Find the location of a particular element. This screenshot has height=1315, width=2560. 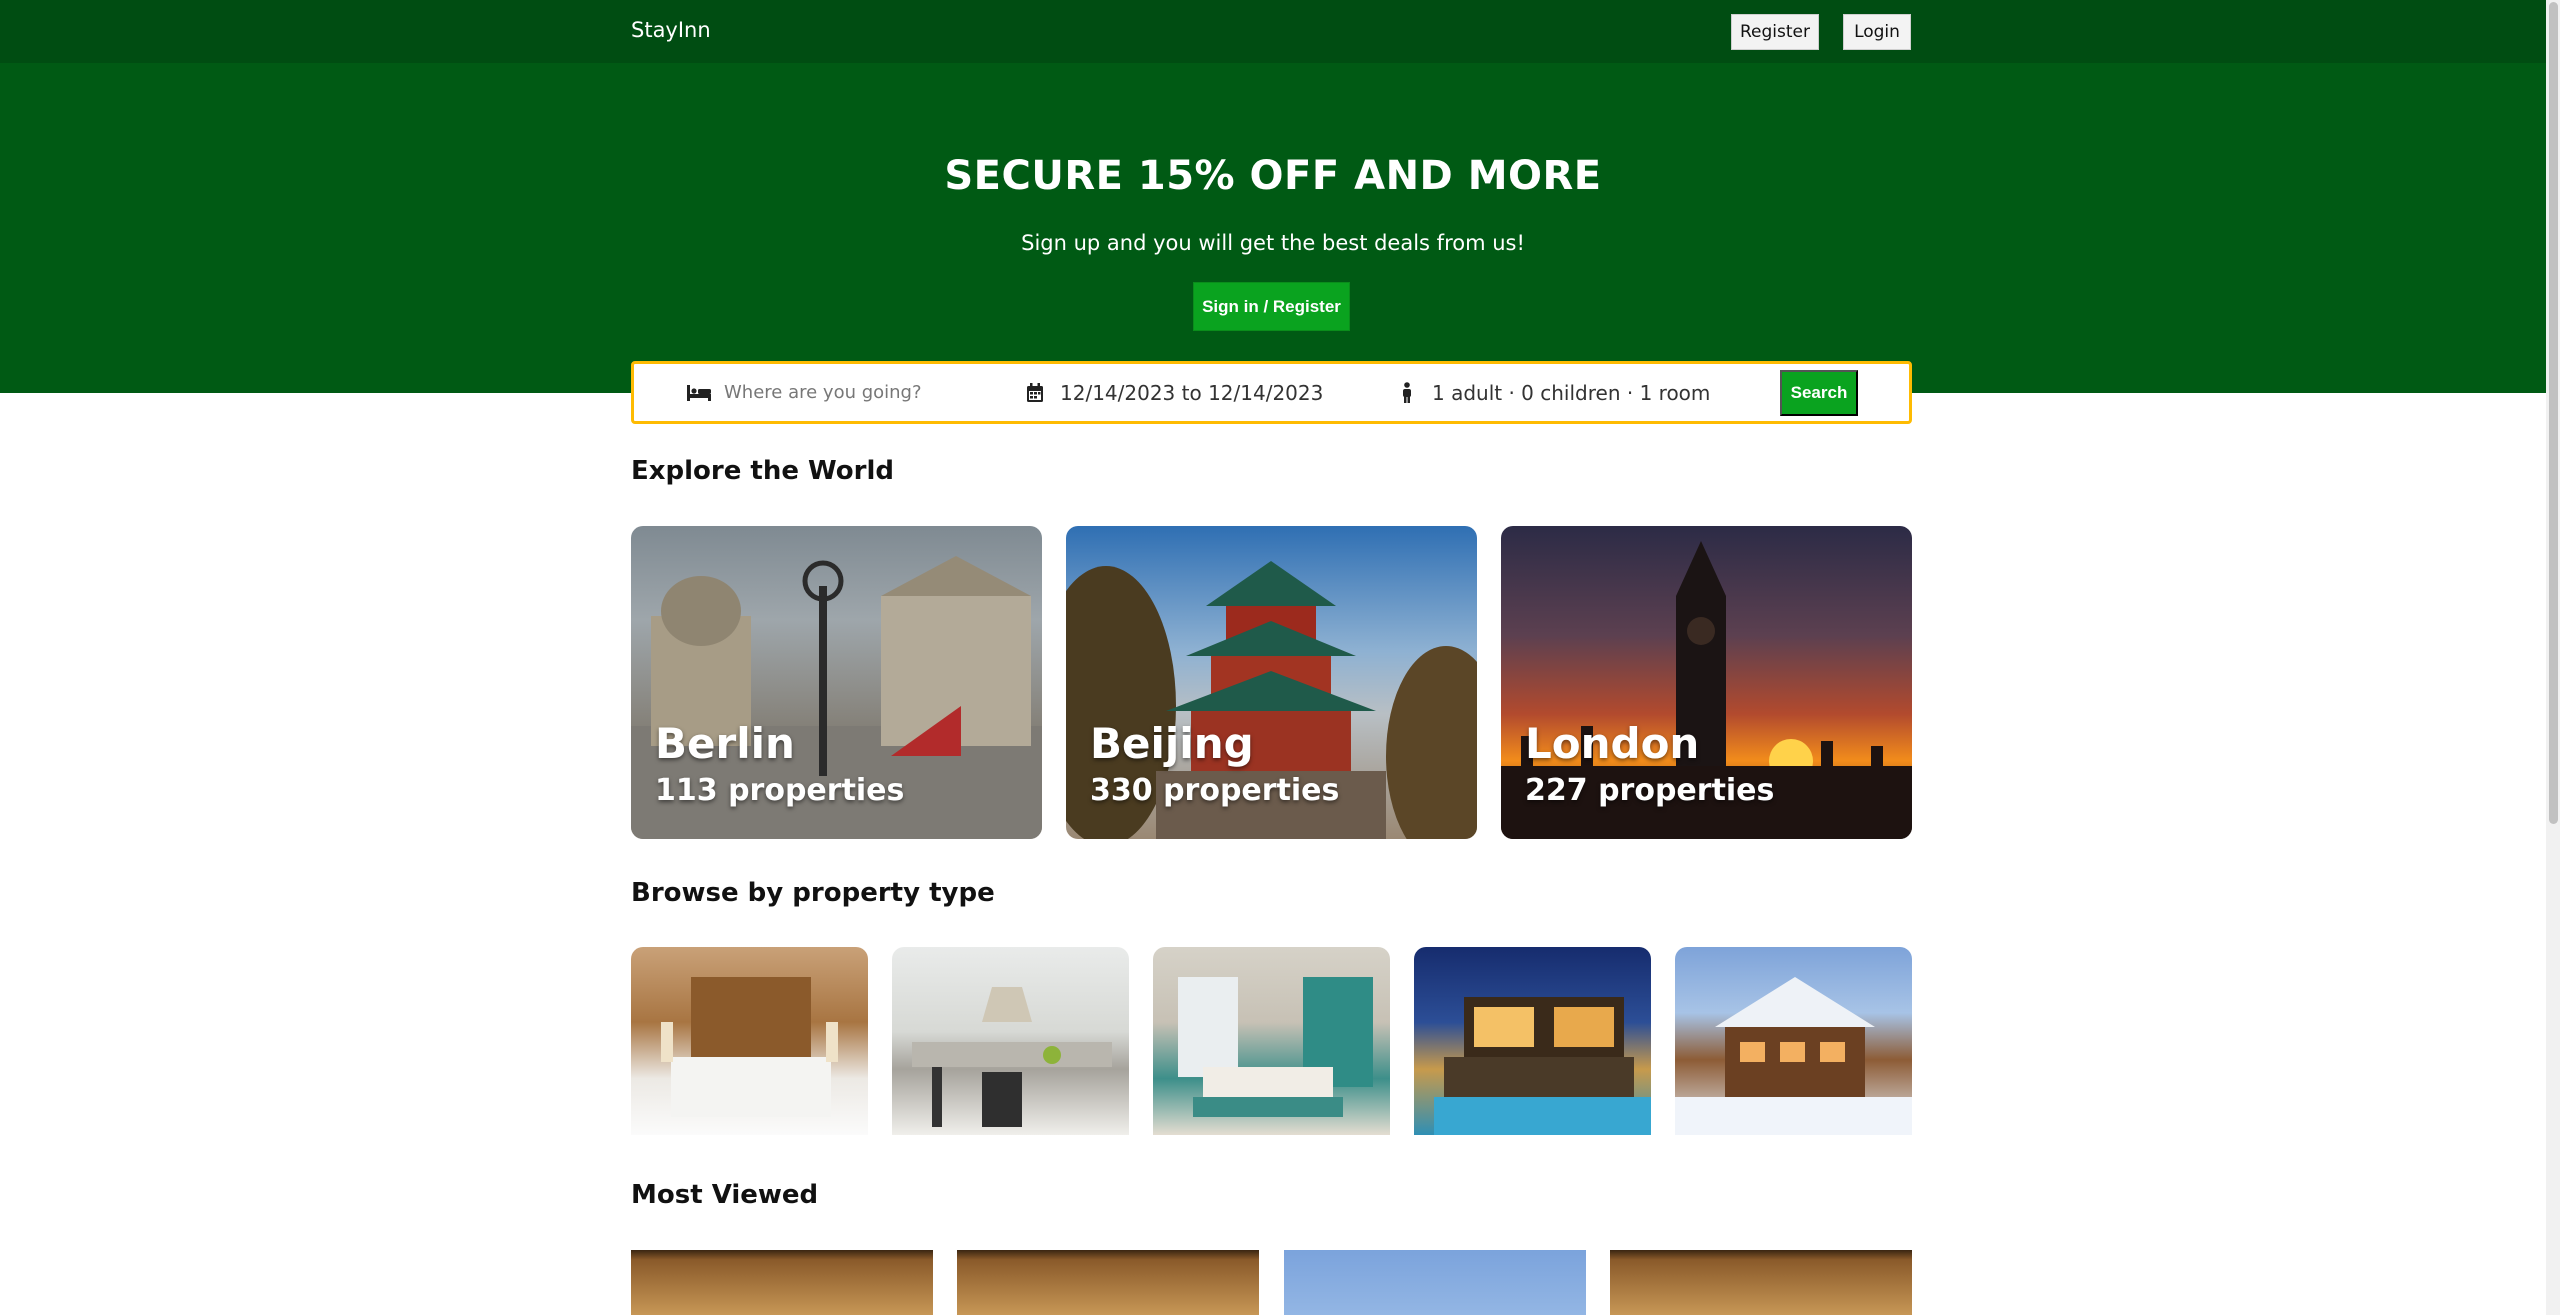

property-type-hotel is located at coordinates (749, 1041).